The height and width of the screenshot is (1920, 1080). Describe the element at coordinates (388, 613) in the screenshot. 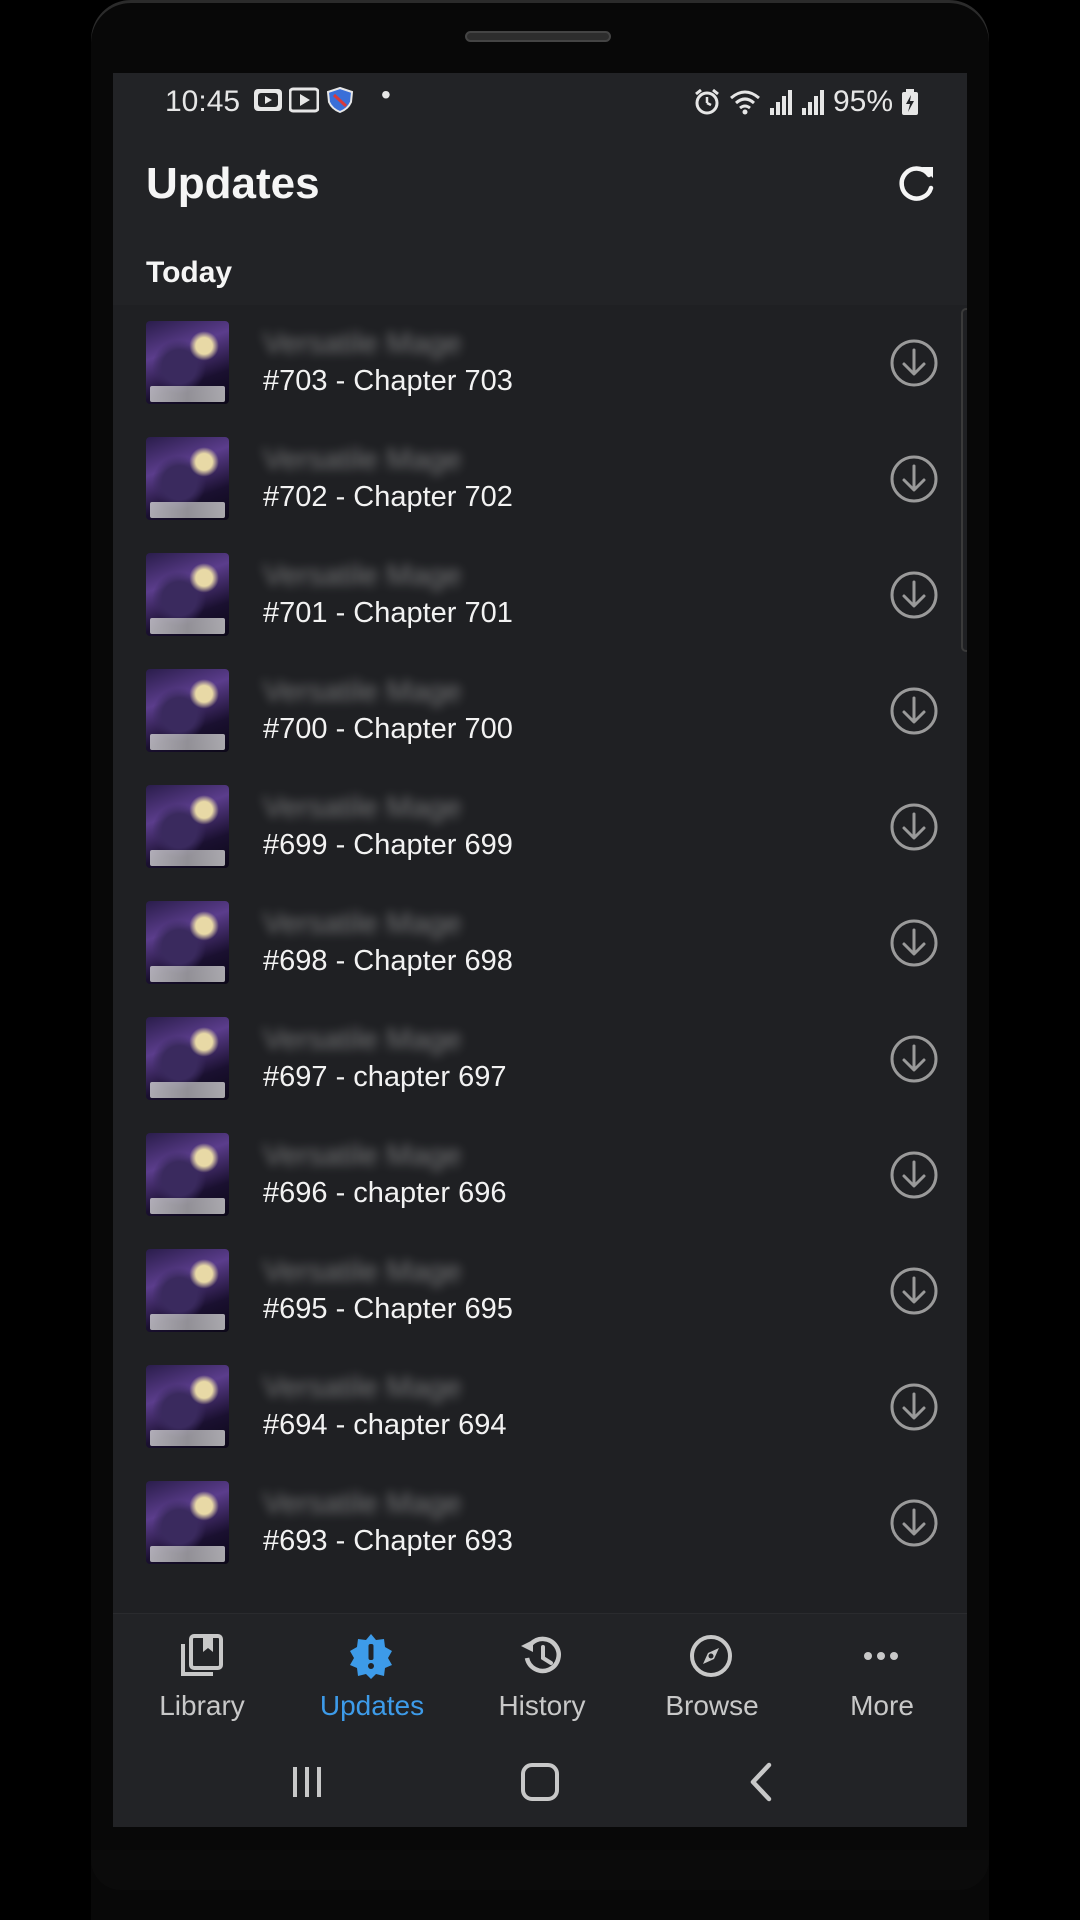

I see `chapter-title: #701 - Chapter 701` at that location.